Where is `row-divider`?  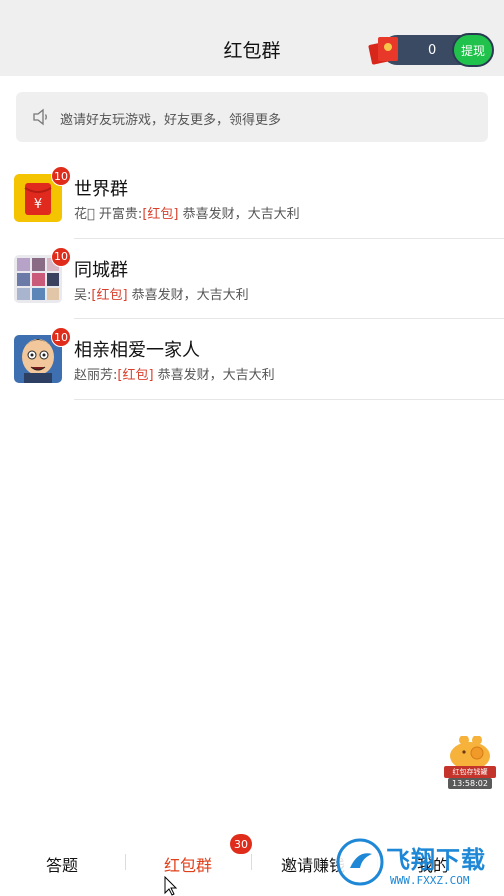 row-divider is located at coordinates (289, 399).